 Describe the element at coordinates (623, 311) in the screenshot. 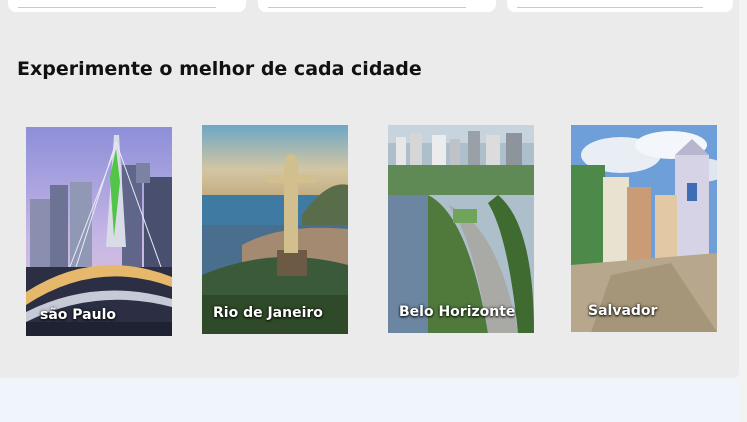

I see `city-name: Salvador` at that location.